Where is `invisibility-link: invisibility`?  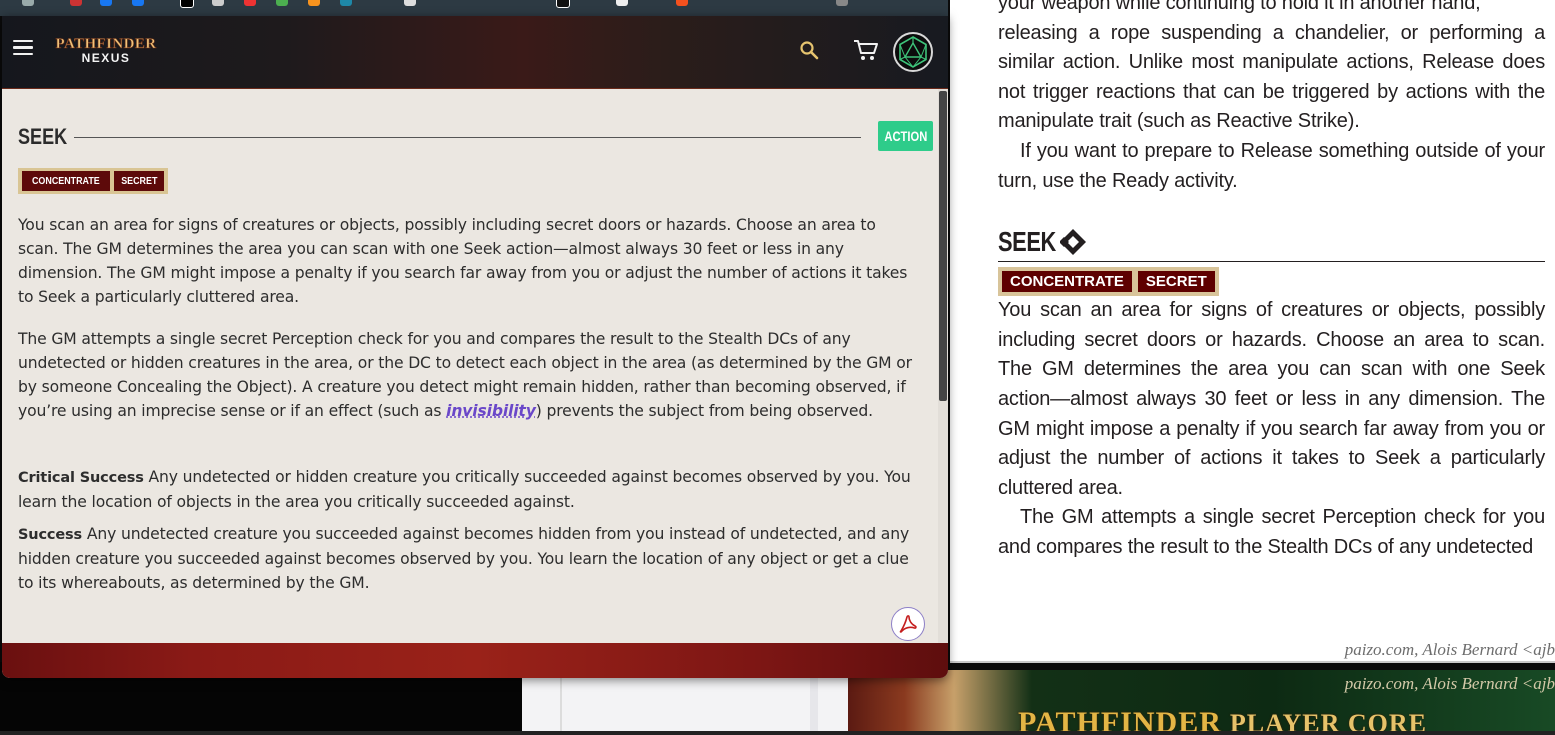
invisibility-link: invisibility is located at coordinates (491, 411).